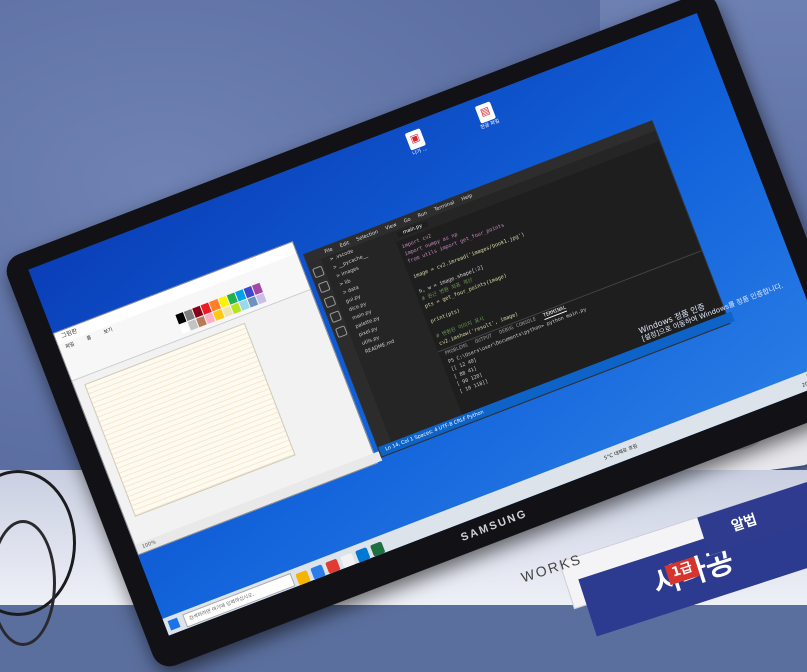  I want to click on source-control-icon, so click(330, 302).